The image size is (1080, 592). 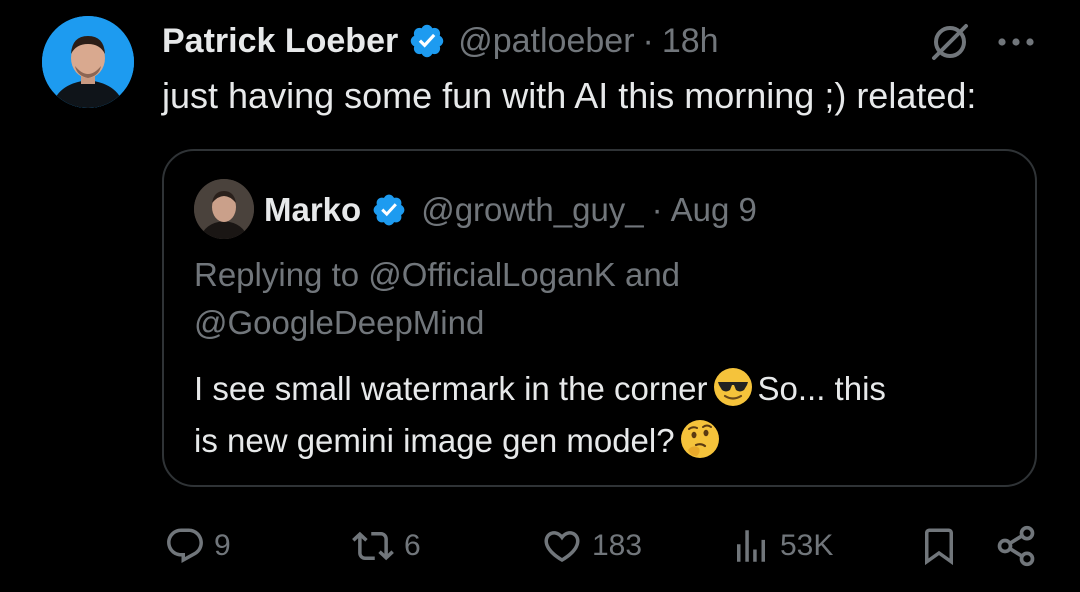 I want to click on quoted-text-line2: is new gemini image gen model?, so click(x=540, y=441).